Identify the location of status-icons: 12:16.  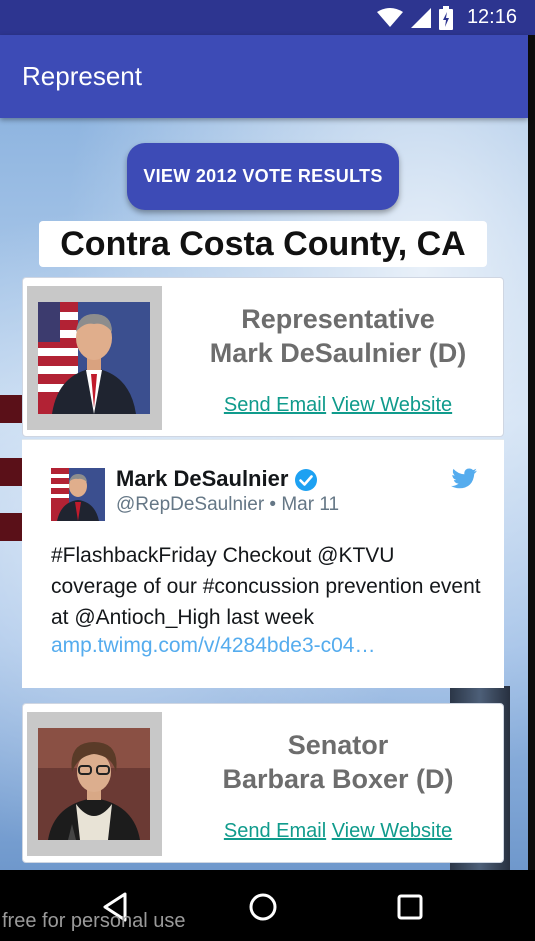
(446, 17).